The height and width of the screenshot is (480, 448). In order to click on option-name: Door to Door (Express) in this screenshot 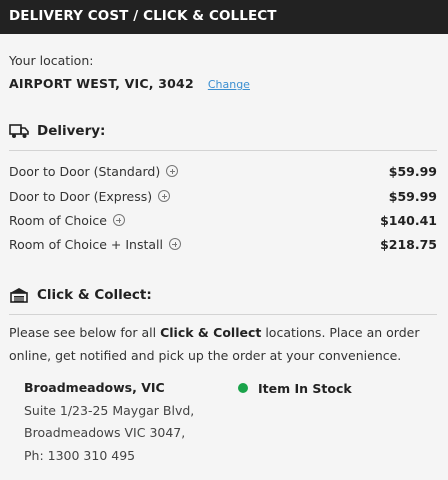, I will do `click(81, 196)`.